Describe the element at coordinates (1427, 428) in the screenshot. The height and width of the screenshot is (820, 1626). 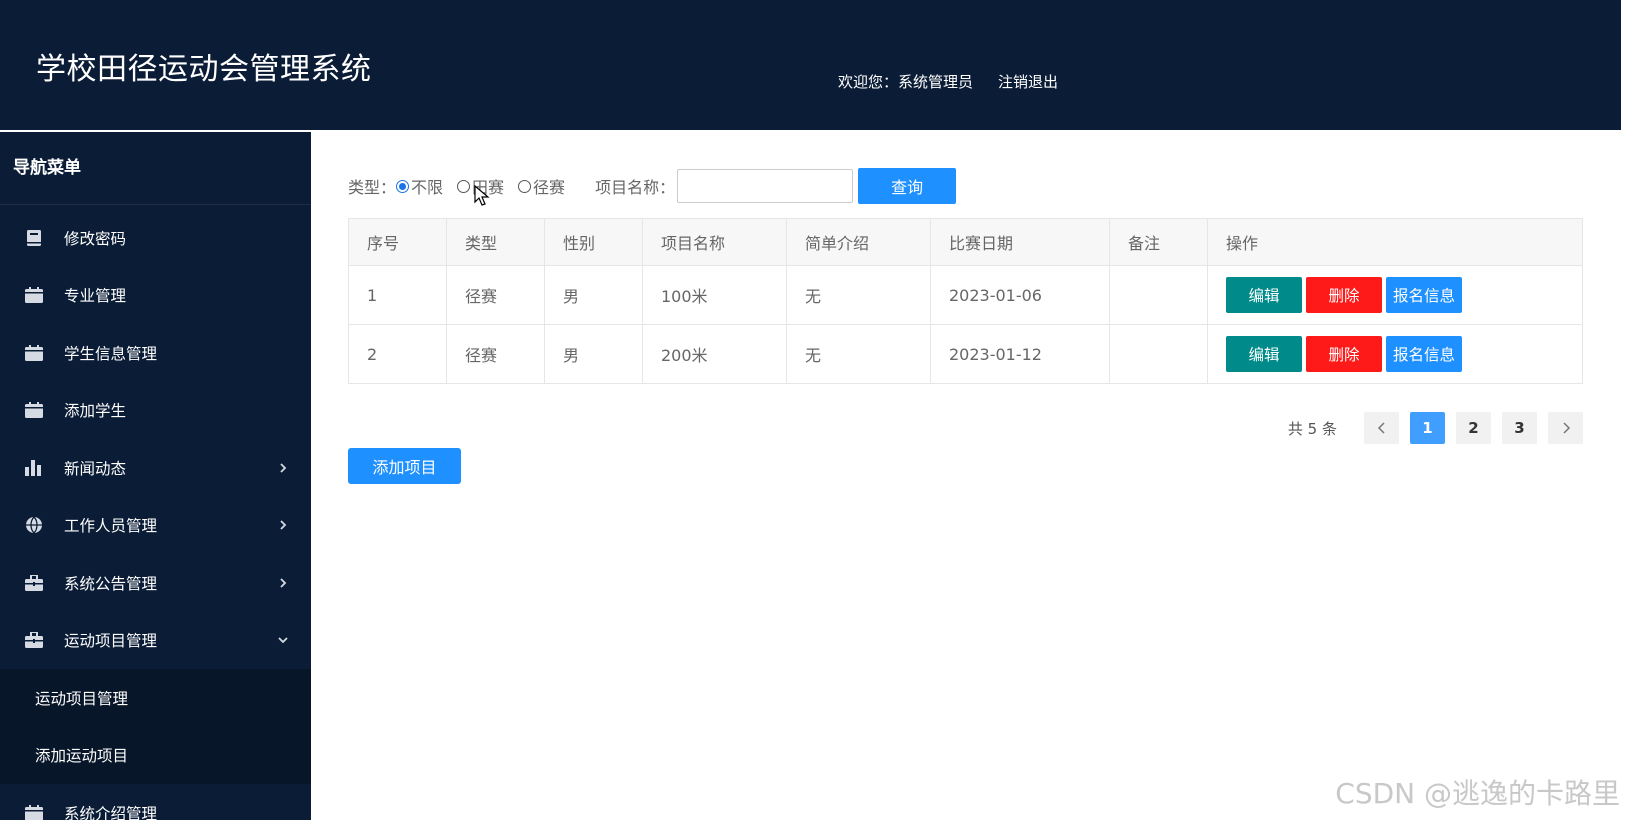
I see `page-button-1: 1` at that location.